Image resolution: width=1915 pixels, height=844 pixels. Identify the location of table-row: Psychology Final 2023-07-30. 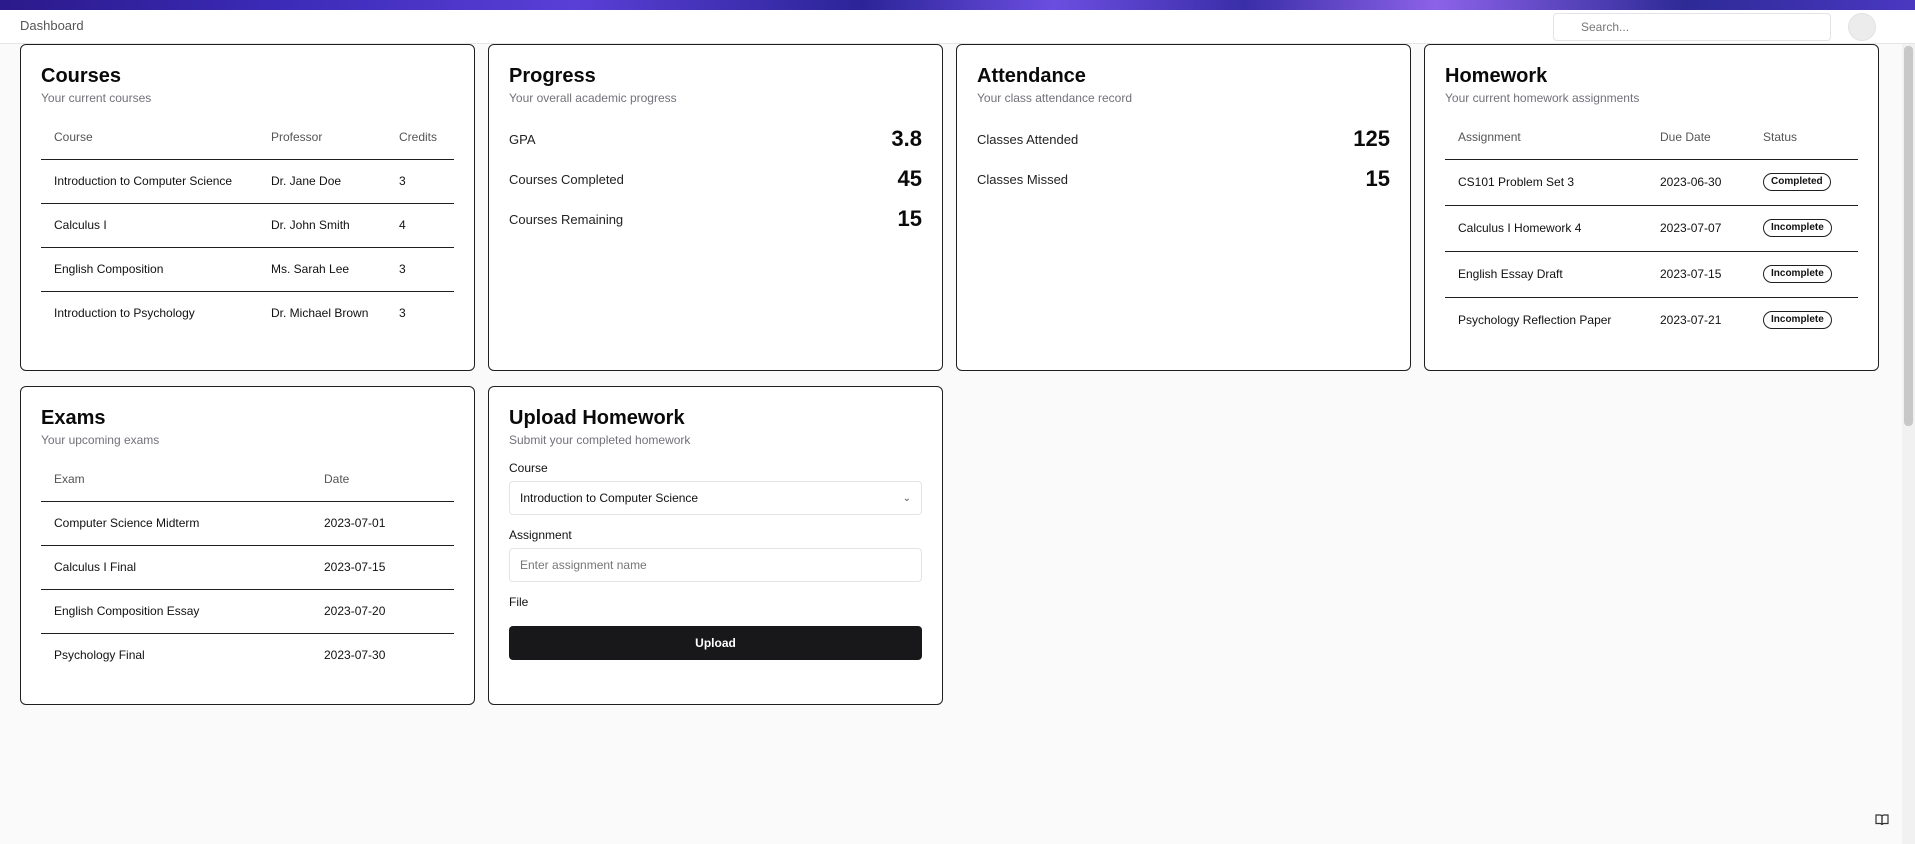
(247, 655).